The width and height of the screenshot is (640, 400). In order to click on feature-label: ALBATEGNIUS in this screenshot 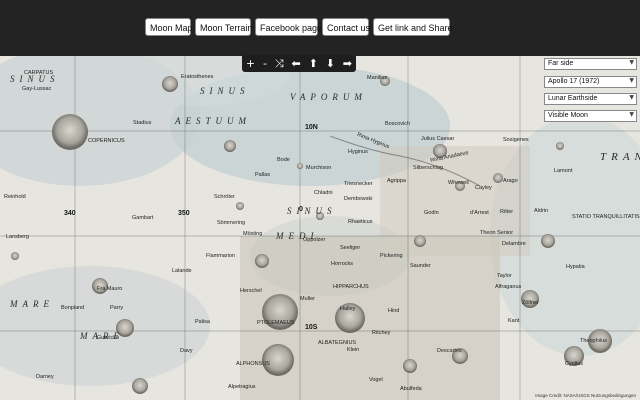, I will do `click(337, 343)`.